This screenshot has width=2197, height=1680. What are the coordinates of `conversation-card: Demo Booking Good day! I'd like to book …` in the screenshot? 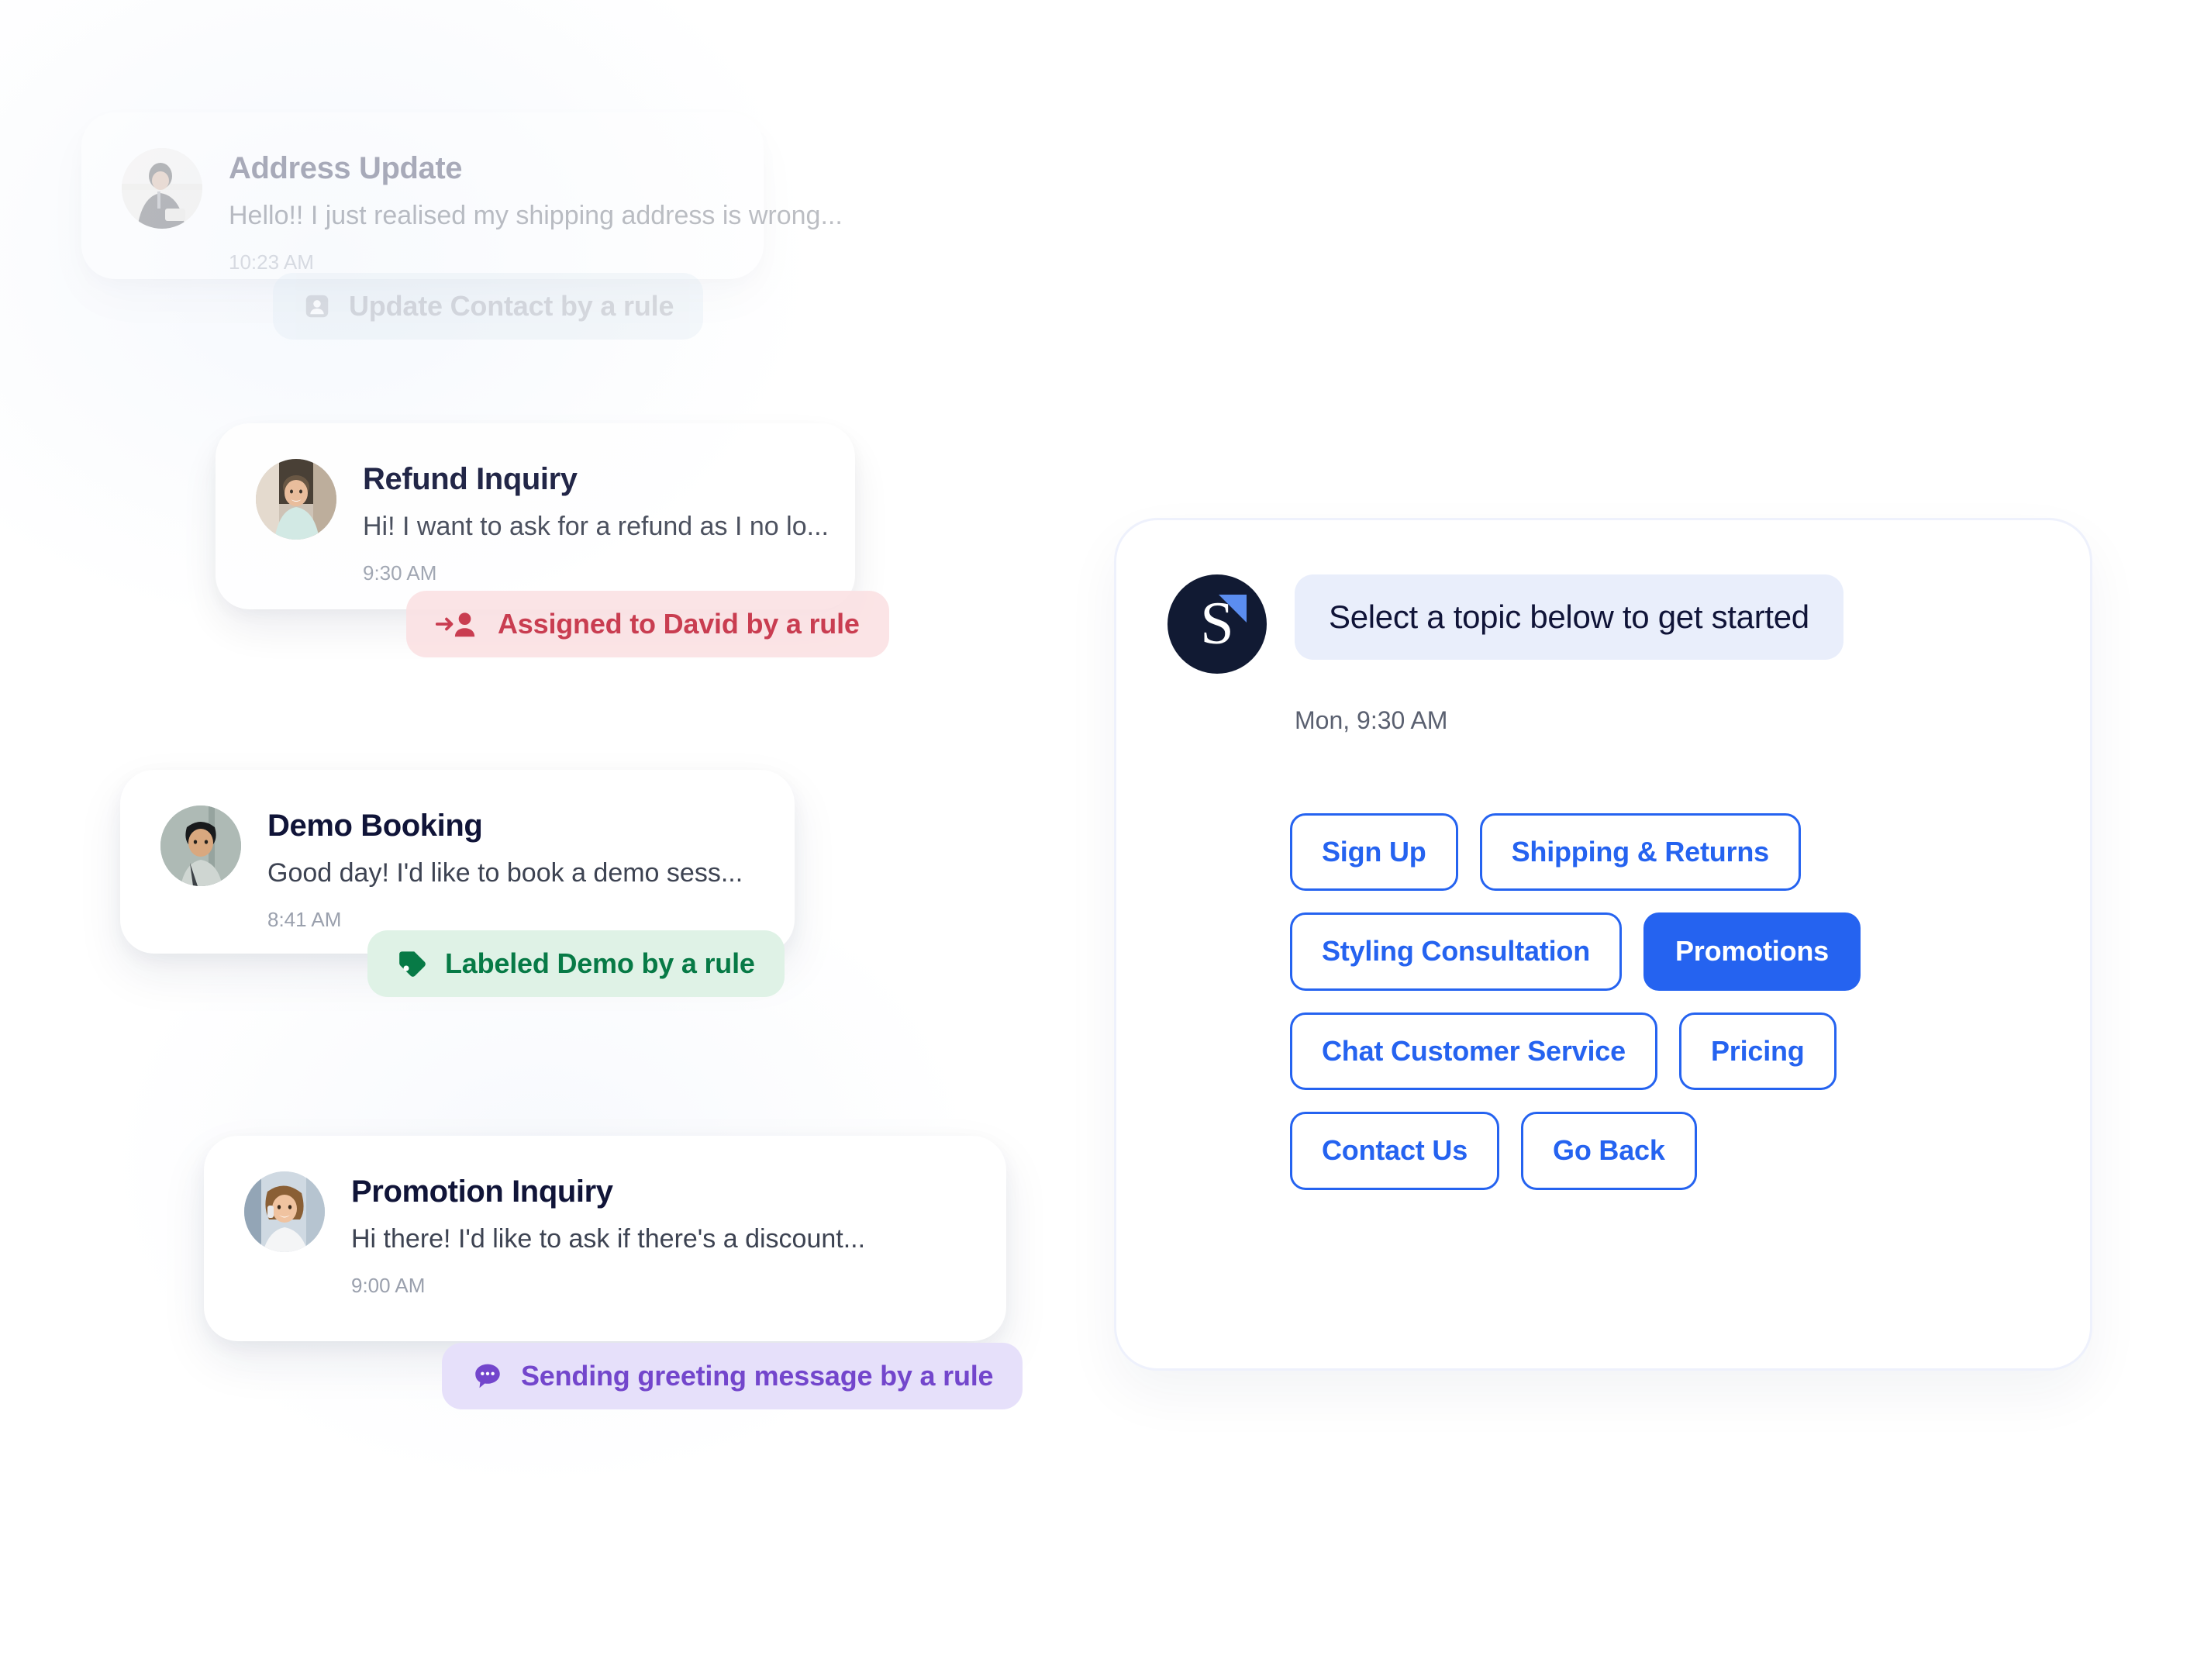 It's located at (457, 862).